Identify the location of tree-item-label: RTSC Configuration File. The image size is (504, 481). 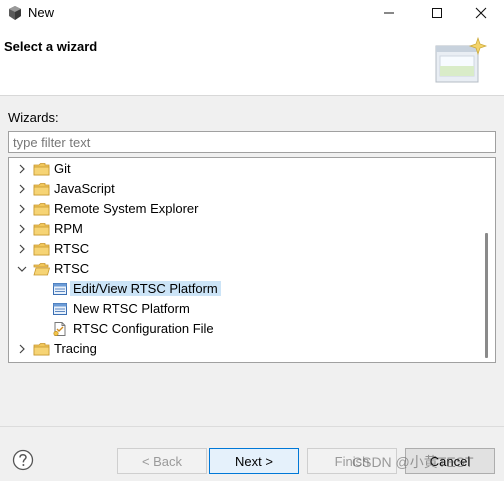
(143, 328).